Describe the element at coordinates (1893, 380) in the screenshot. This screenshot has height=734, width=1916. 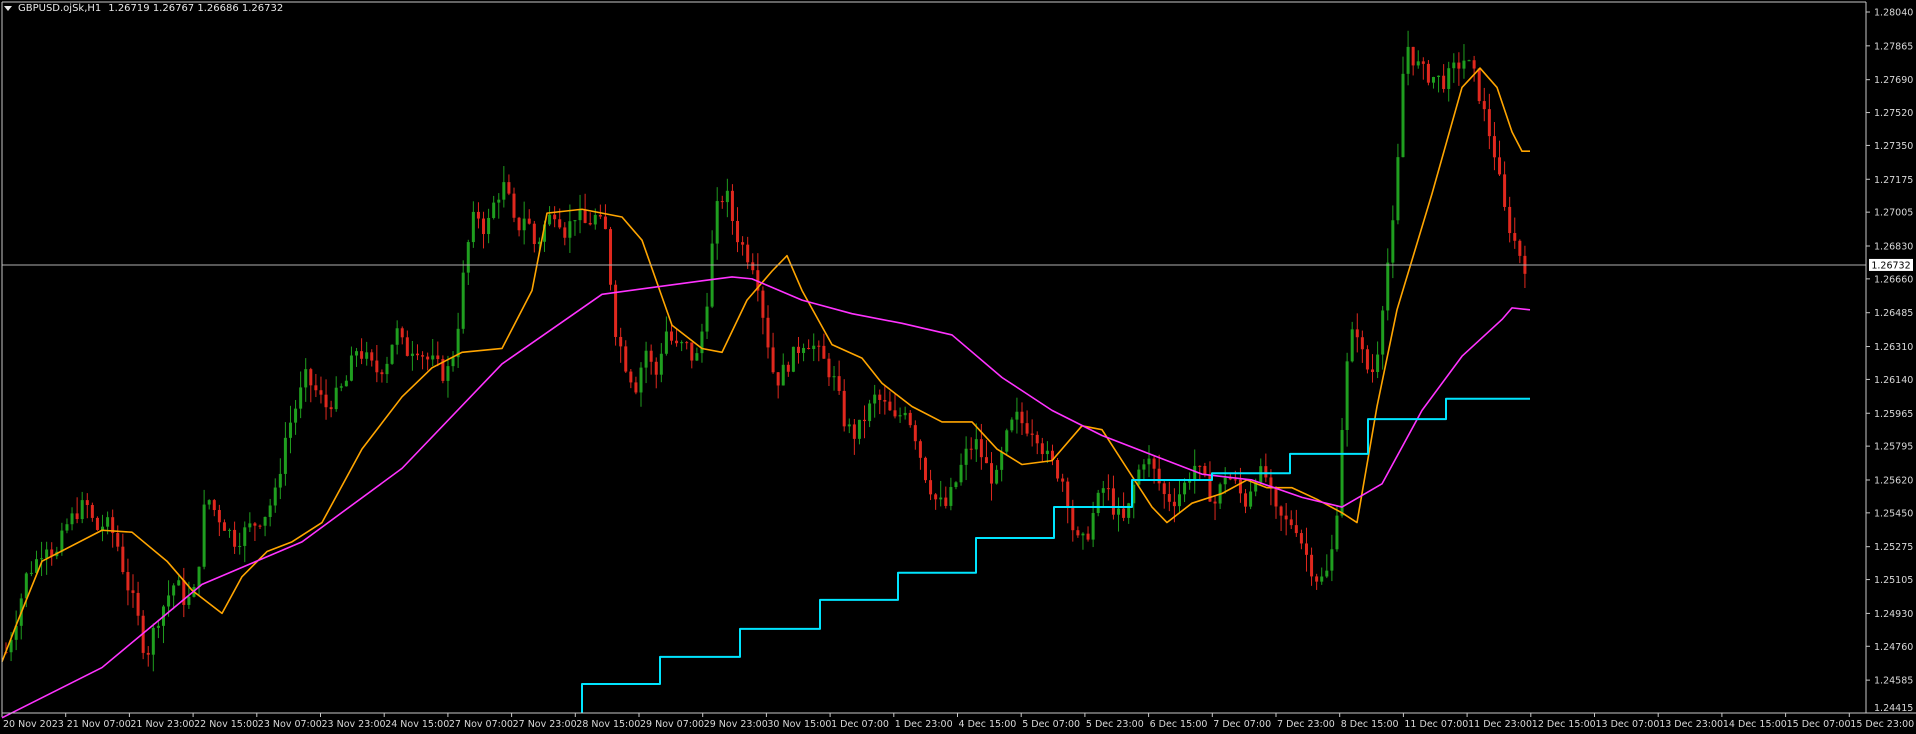
I see `price-tick-label: 1.26140` at that location.